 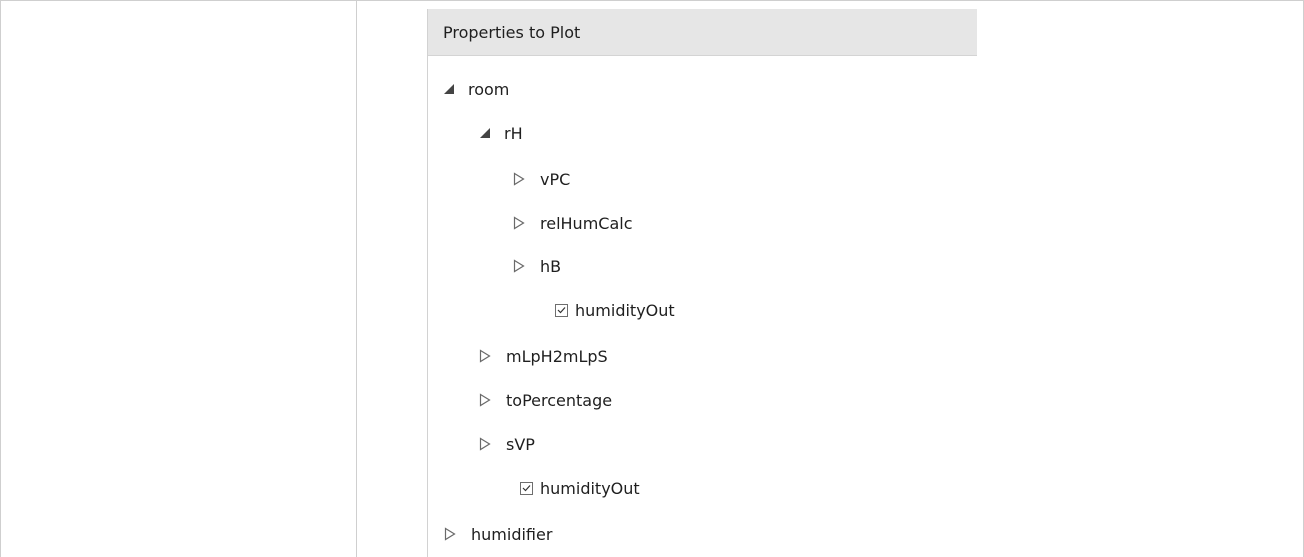 I want to click on tree-node-label: rH, so click(x=513, y=133).